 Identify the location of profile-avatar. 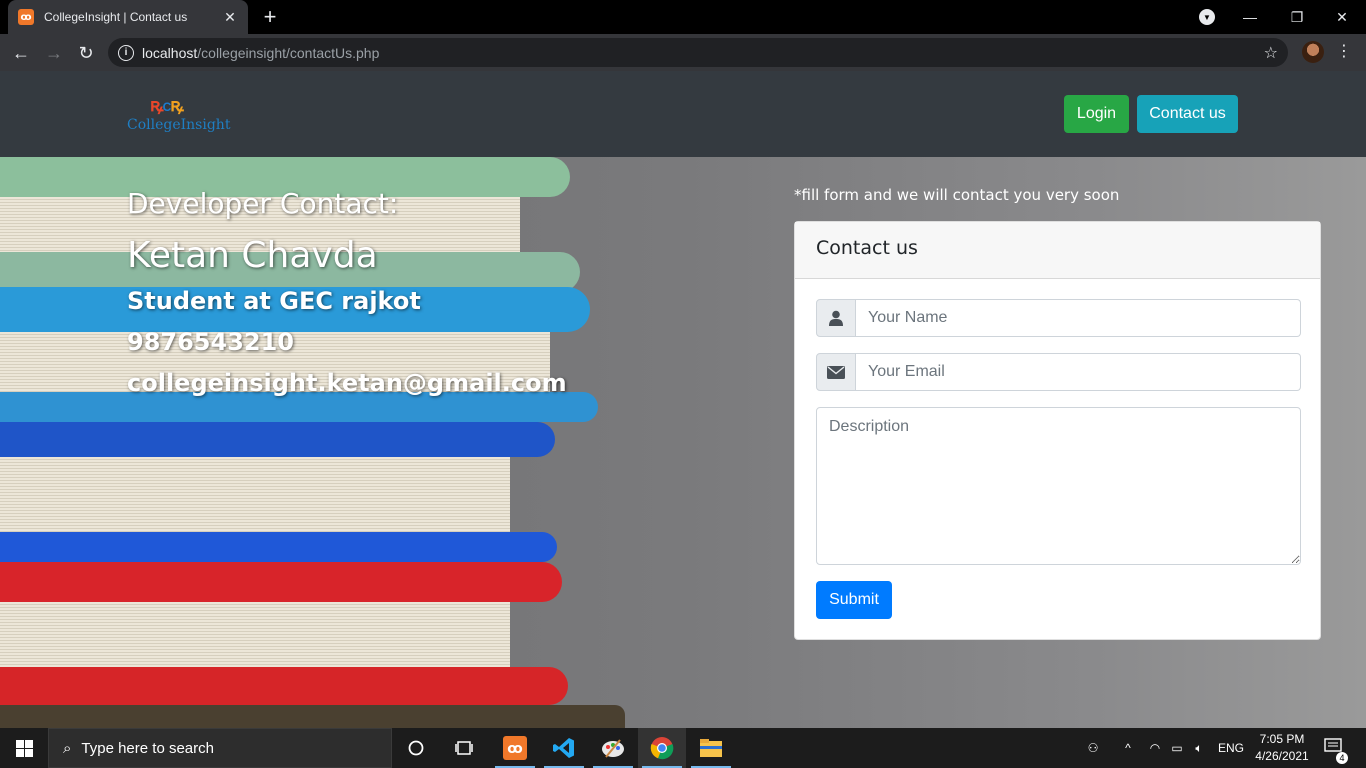
(1313, 52).